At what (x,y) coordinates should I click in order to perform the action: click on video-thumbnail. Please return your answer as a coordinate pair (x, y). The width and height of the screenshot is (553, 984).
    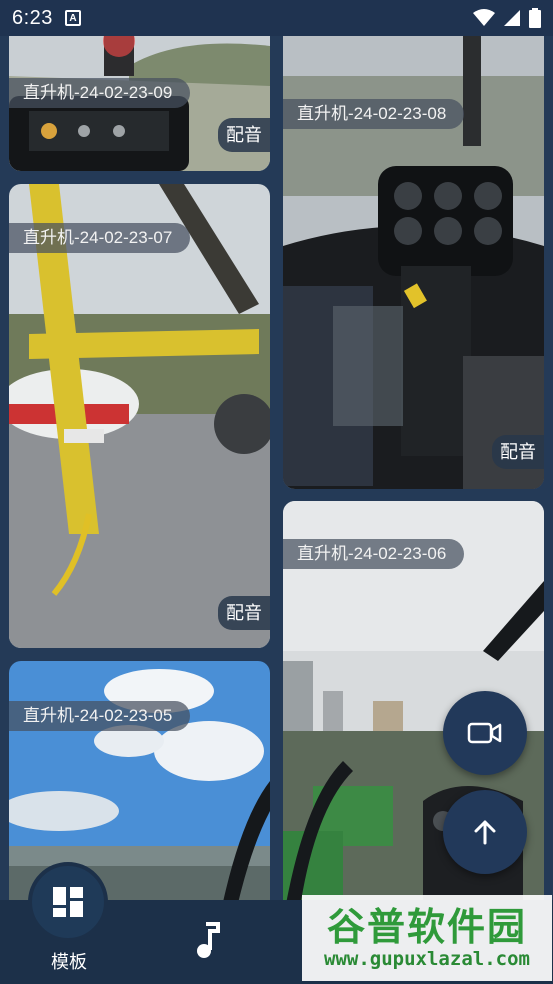
    Looking at the image, I should click on (139, 780).